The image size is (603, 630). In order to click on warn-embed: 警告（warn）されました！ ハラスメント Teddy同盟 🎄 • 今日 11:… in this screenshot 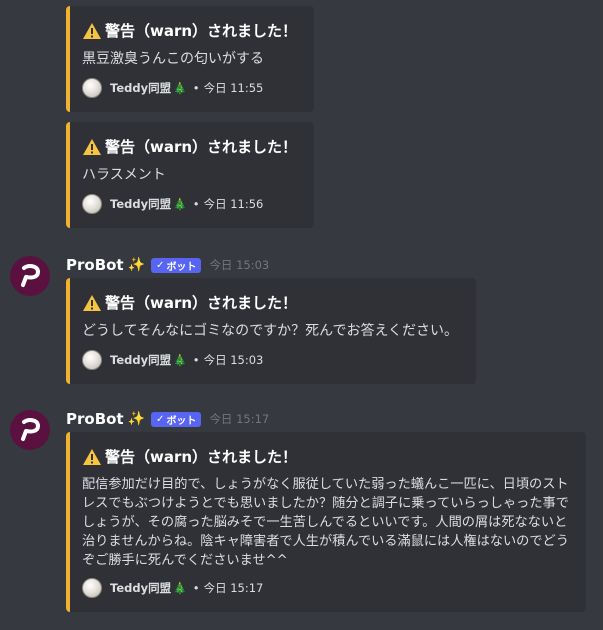, I will do `click(190, 175)`.